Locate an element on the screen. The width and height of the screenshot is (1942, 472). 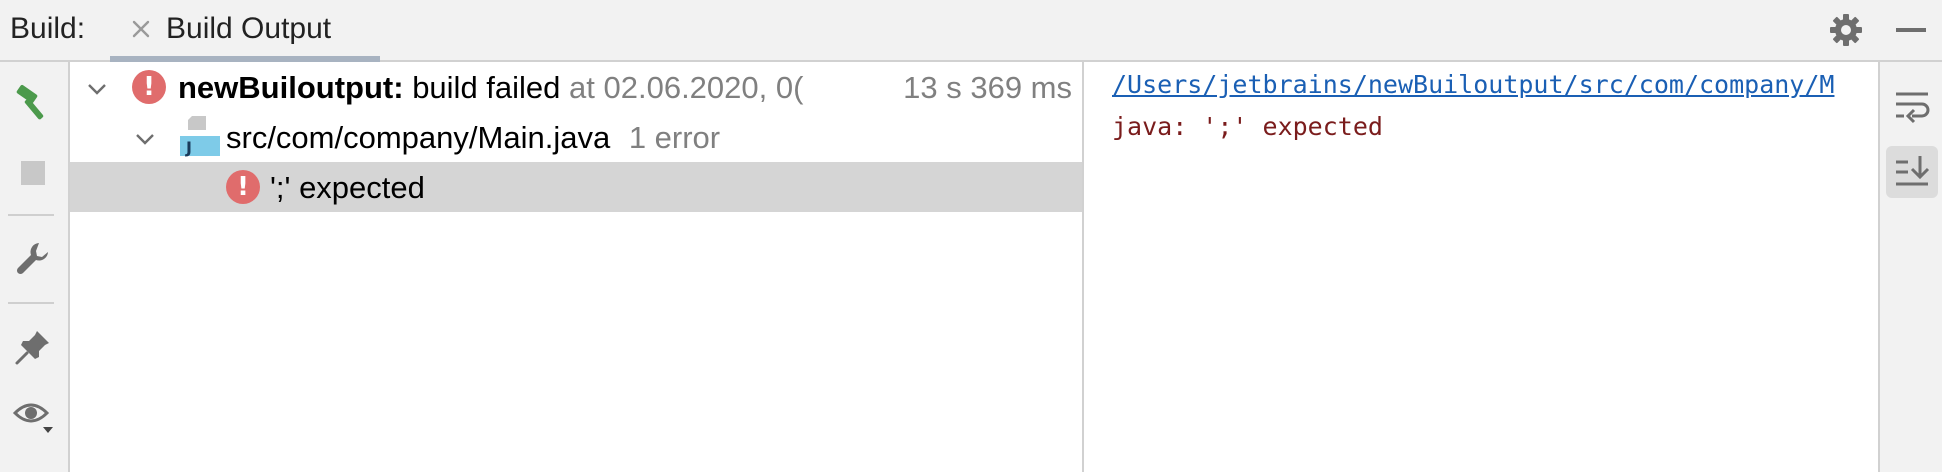
java-file-icon: J is located at coordinates (200, 136).